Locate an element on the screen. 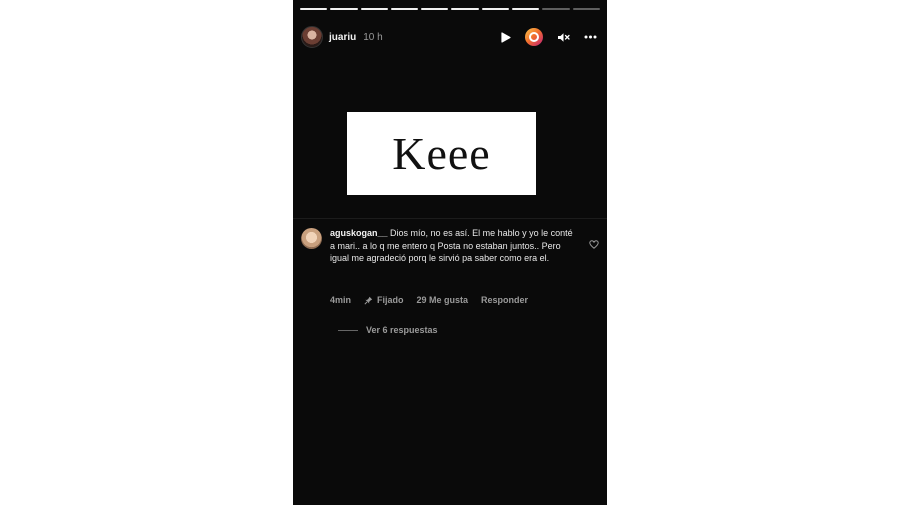 The height and width of the screenshot is (505, 900). pinned-indicator: Fijado is located at coordinates (384, 300).